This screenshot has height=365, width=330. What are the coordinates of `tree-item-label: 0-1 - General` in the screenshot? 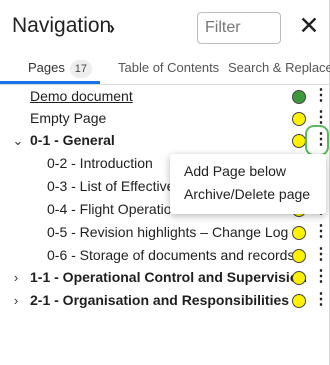 It's located at (72, 140).